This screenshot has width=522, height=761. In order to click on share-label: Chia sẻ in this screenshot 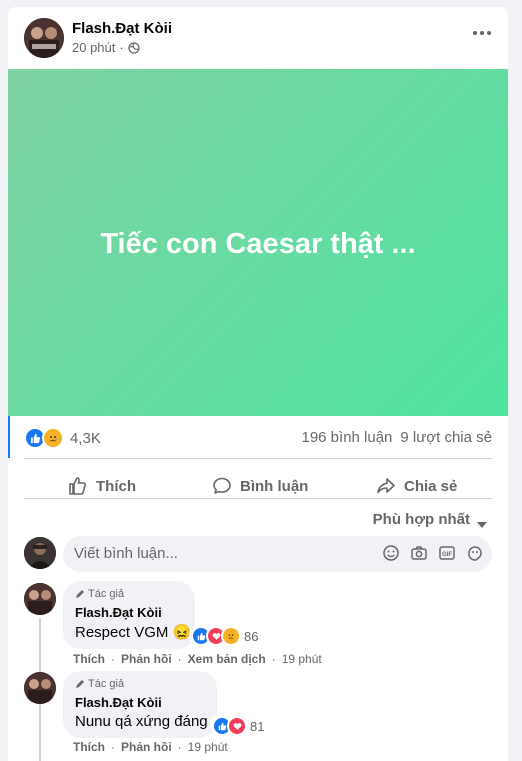, I will do `click(431, 486)`.